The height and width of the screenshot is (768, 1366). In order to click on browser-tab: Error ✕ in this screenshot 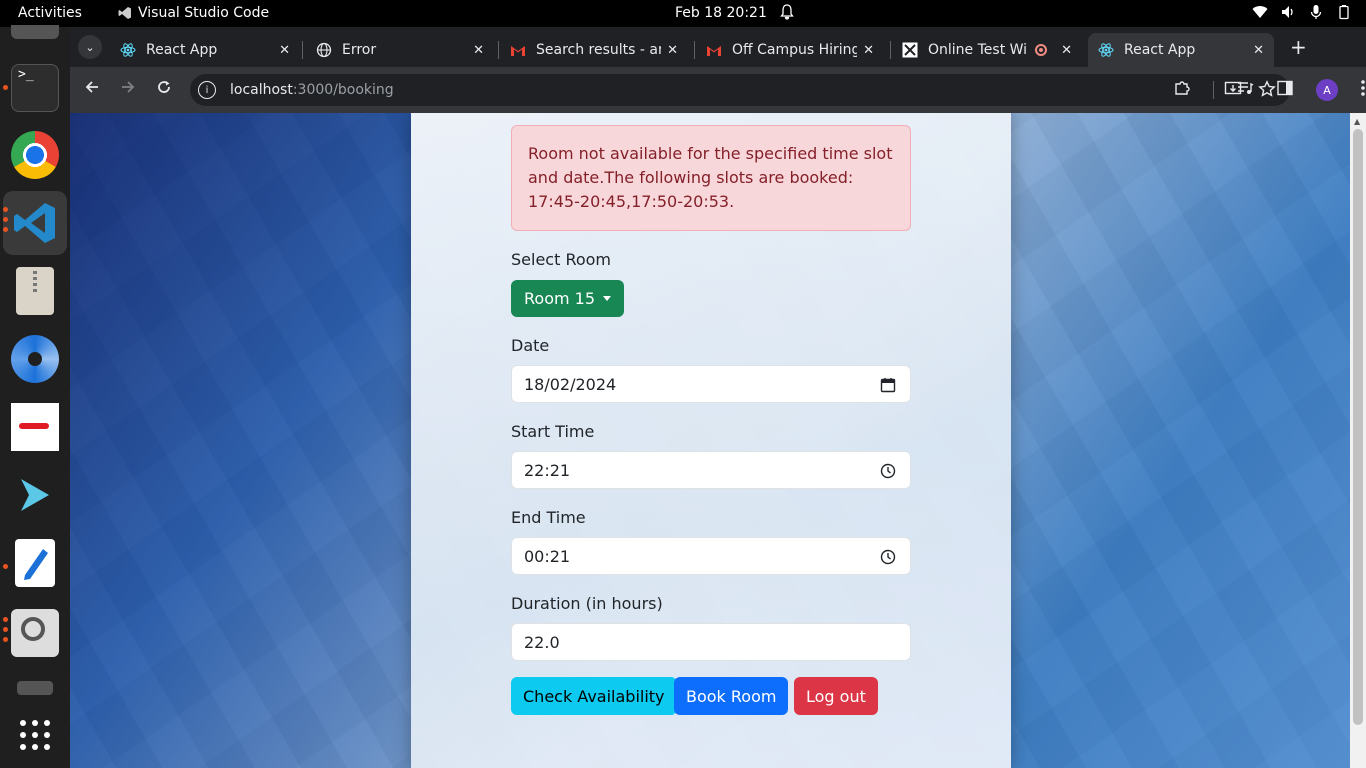, I will do `click(400, 50)`.